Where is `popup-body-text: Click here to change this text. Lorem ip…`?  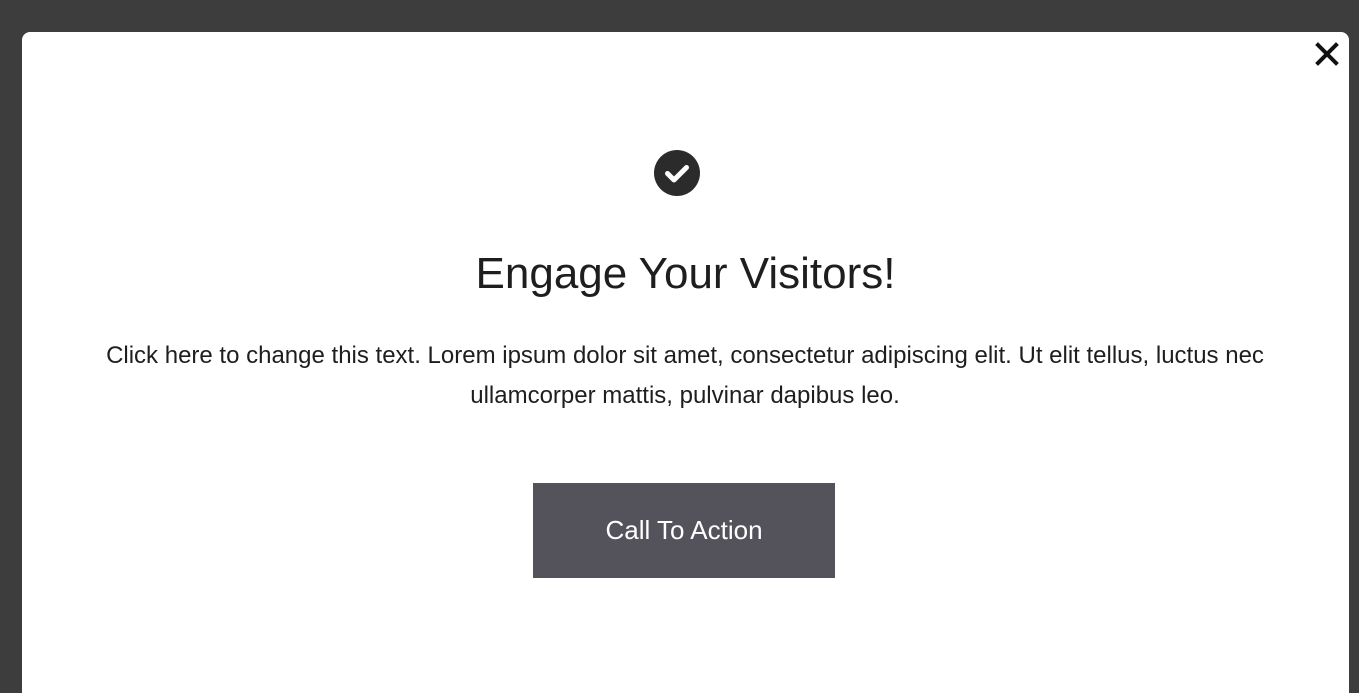
popup-body-text: Click here to change this text. Lorem ip… is located at coordinates (685, 375).